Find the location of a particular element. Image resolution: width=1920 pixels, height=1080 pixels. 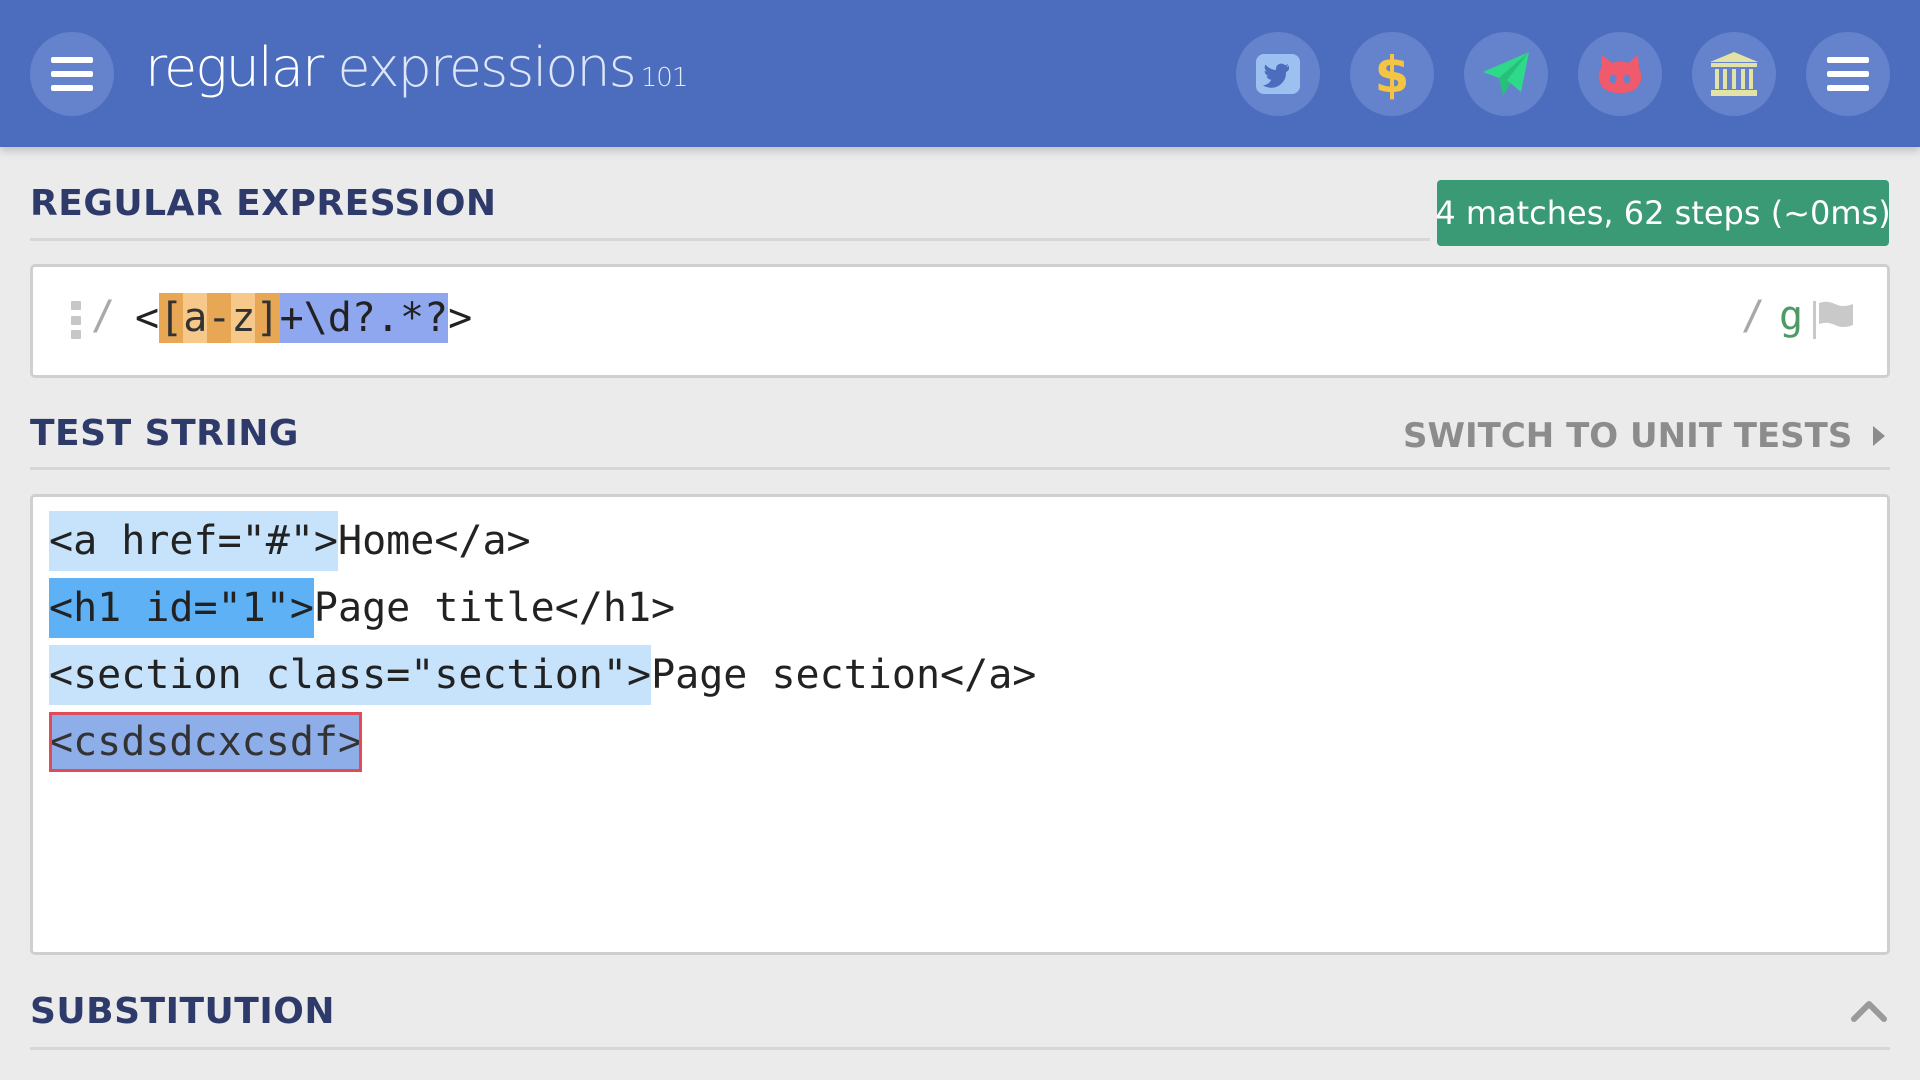

github-button is located at coordinates (1620, 74).